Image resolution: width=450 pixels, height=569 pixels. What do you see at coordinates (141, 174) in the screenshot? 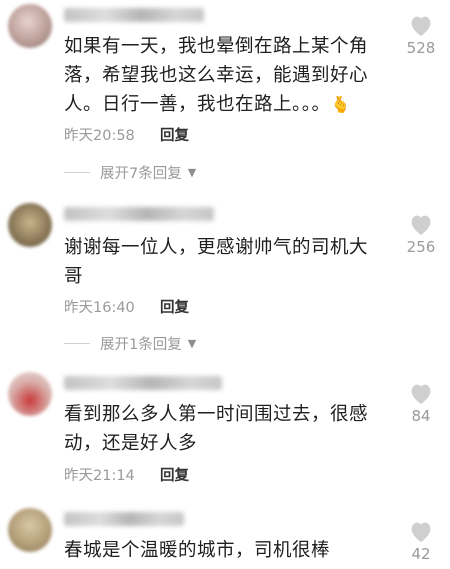
I see `expand-replies-label: 展开7条回复` at bounding box center [141, 174].